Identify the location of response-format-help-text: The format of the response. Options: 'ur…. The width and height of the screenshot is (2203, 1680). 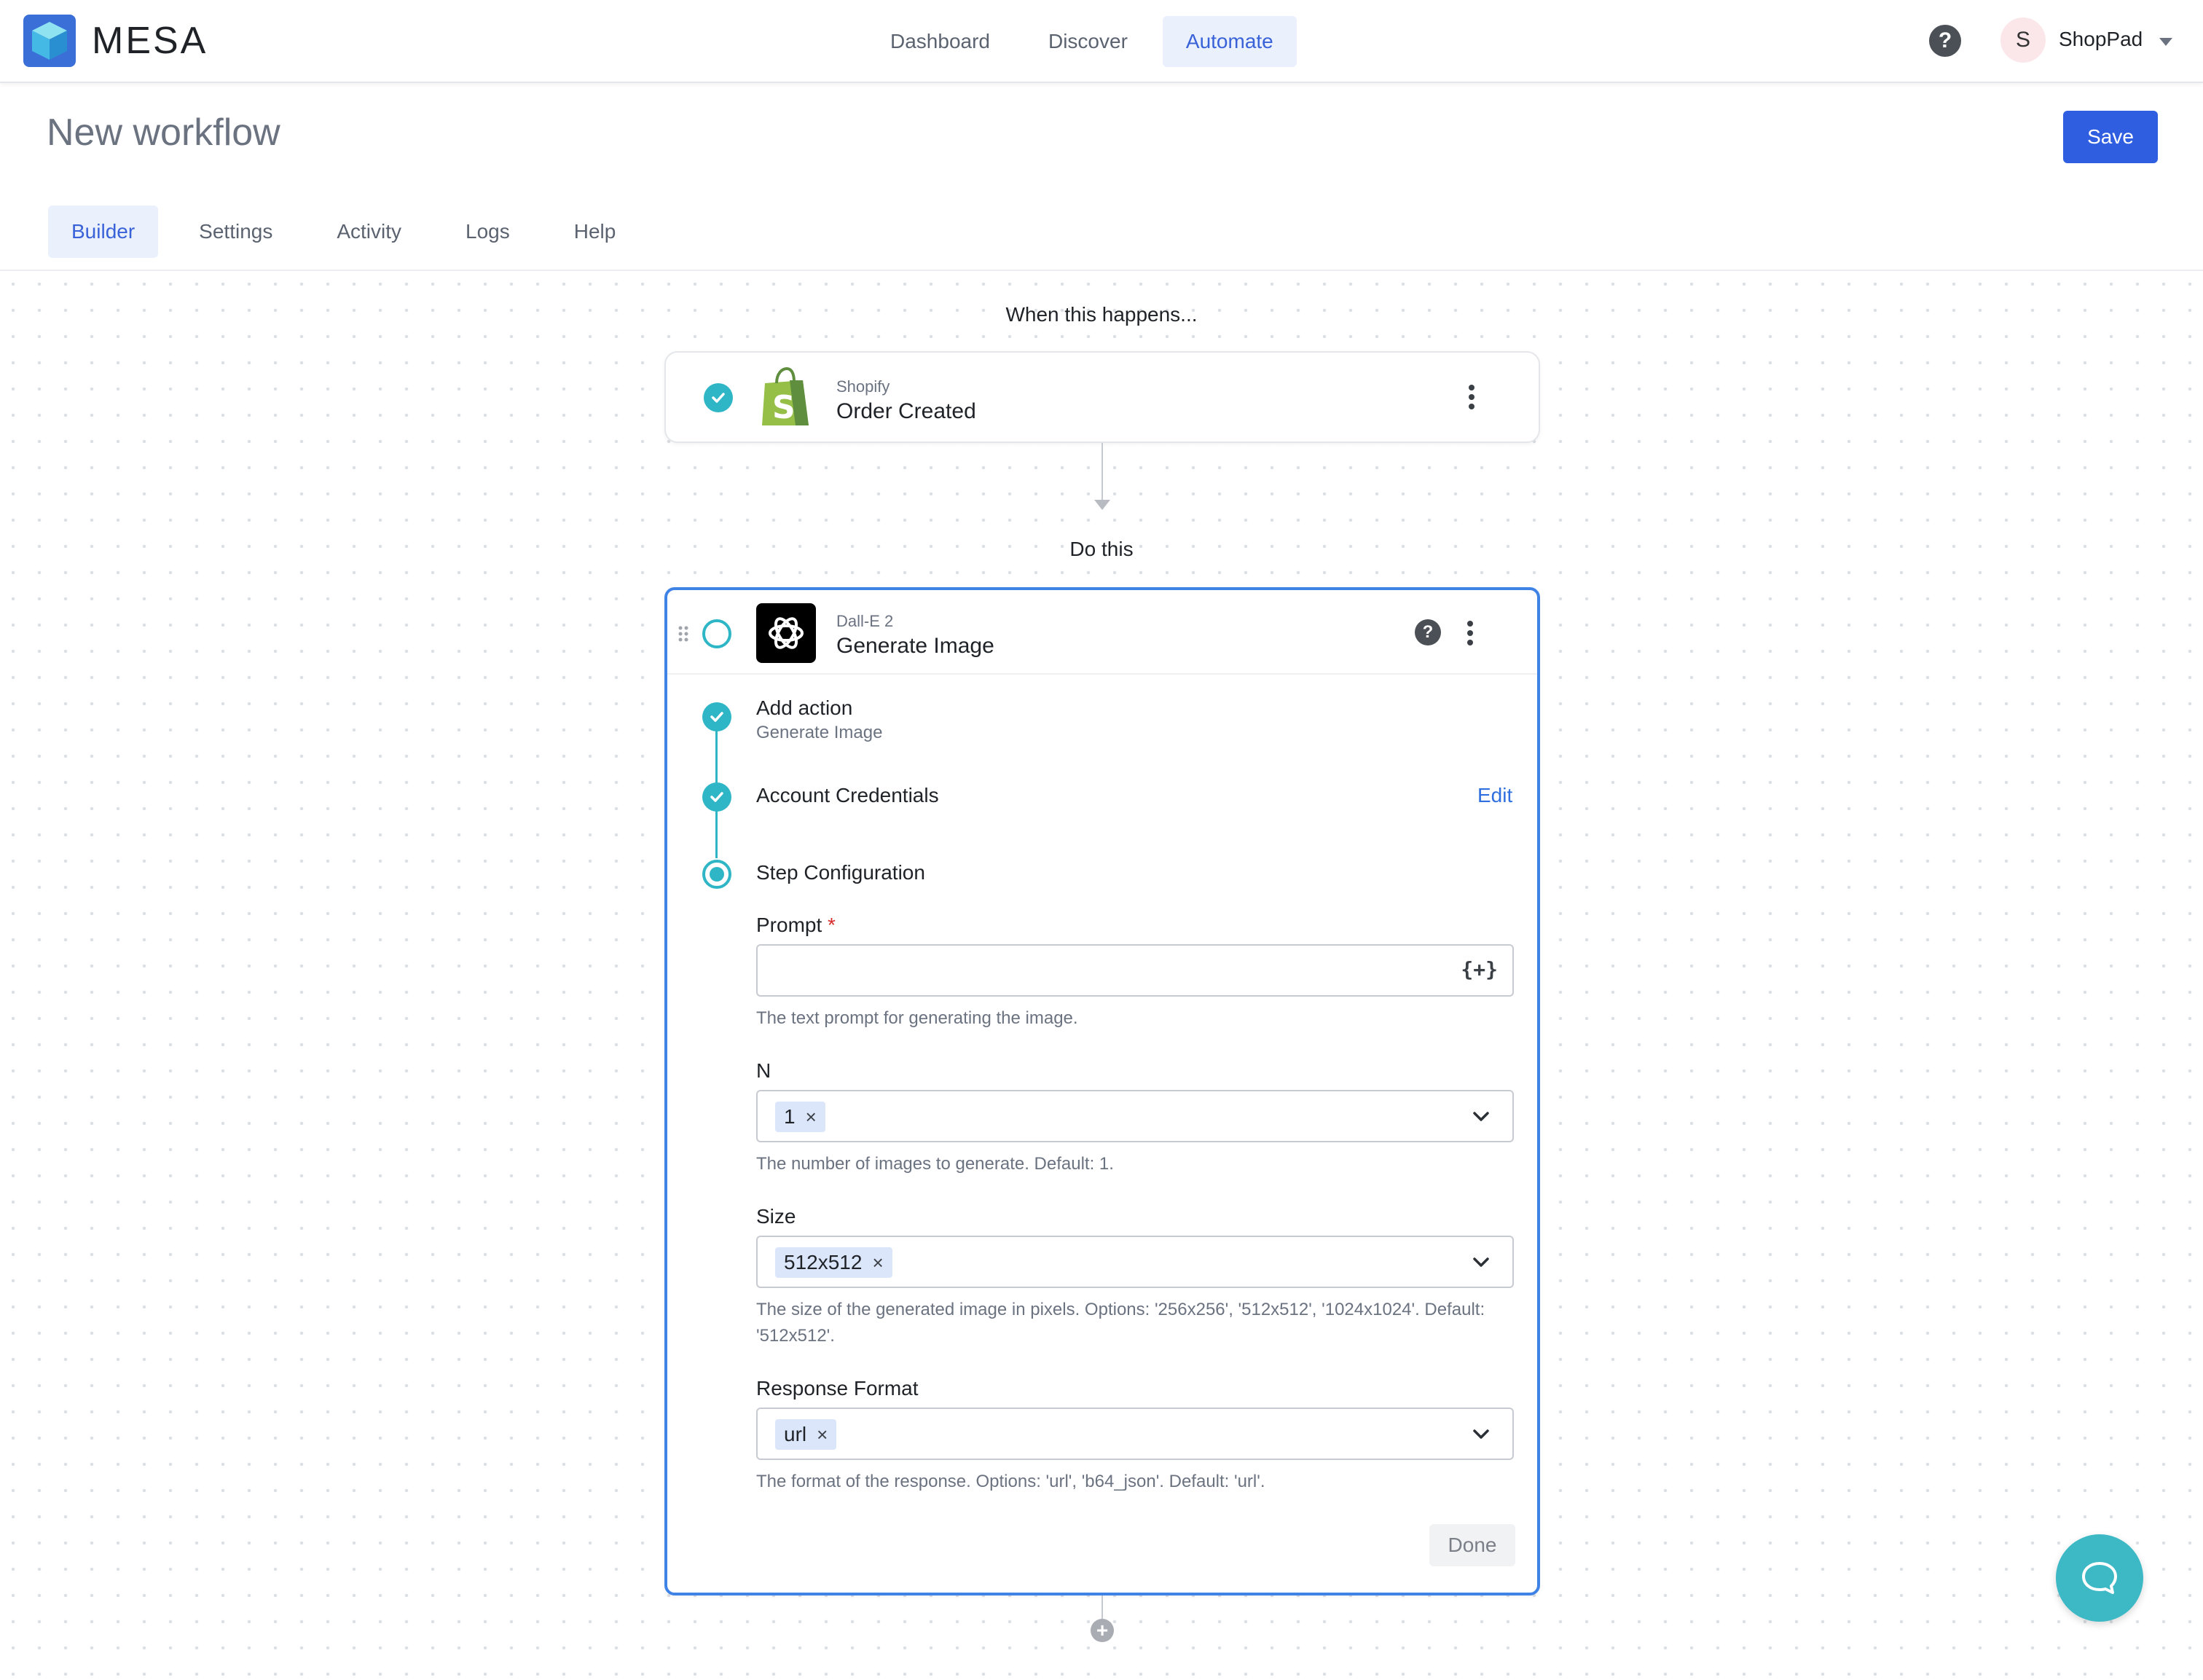
(1011, 1481).